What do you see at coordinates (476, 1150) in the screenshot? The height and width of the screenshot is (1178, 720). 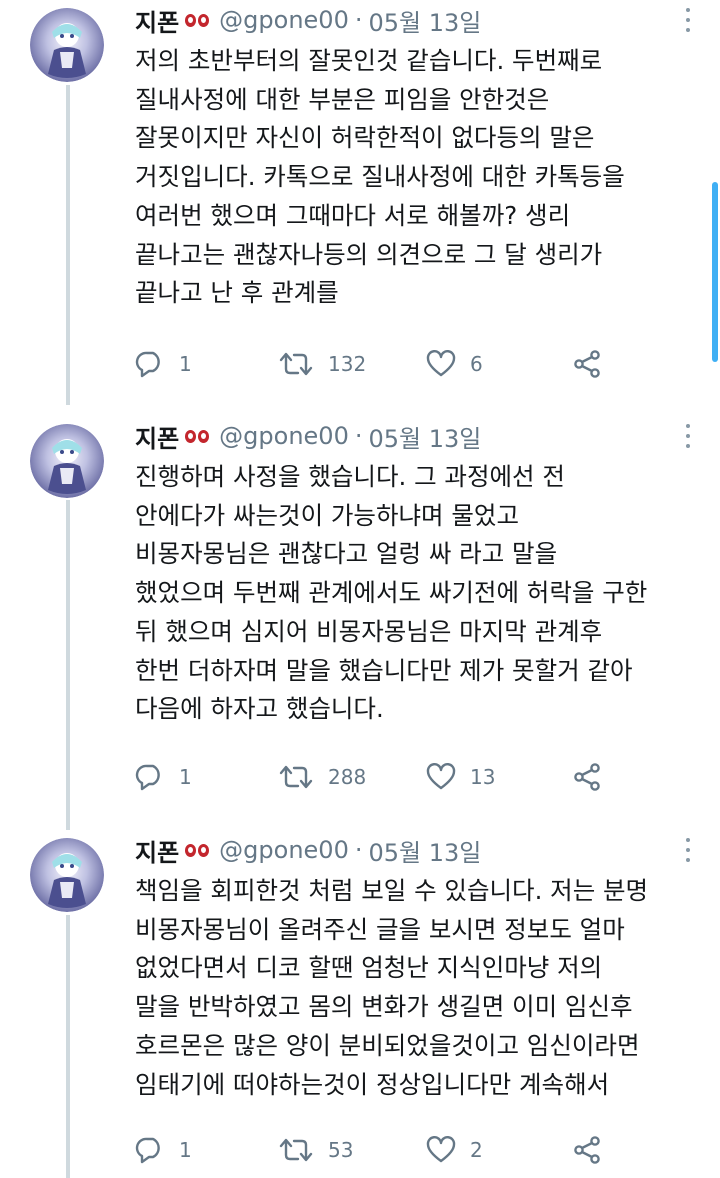 I see `like-count: 2` at bounding box center [476, 1150].